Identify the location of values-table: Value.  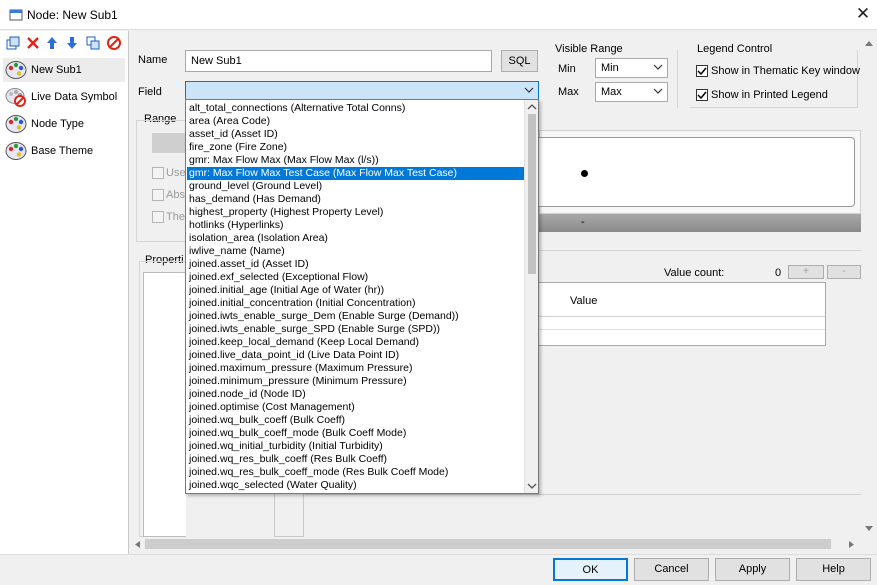
(682, 314).